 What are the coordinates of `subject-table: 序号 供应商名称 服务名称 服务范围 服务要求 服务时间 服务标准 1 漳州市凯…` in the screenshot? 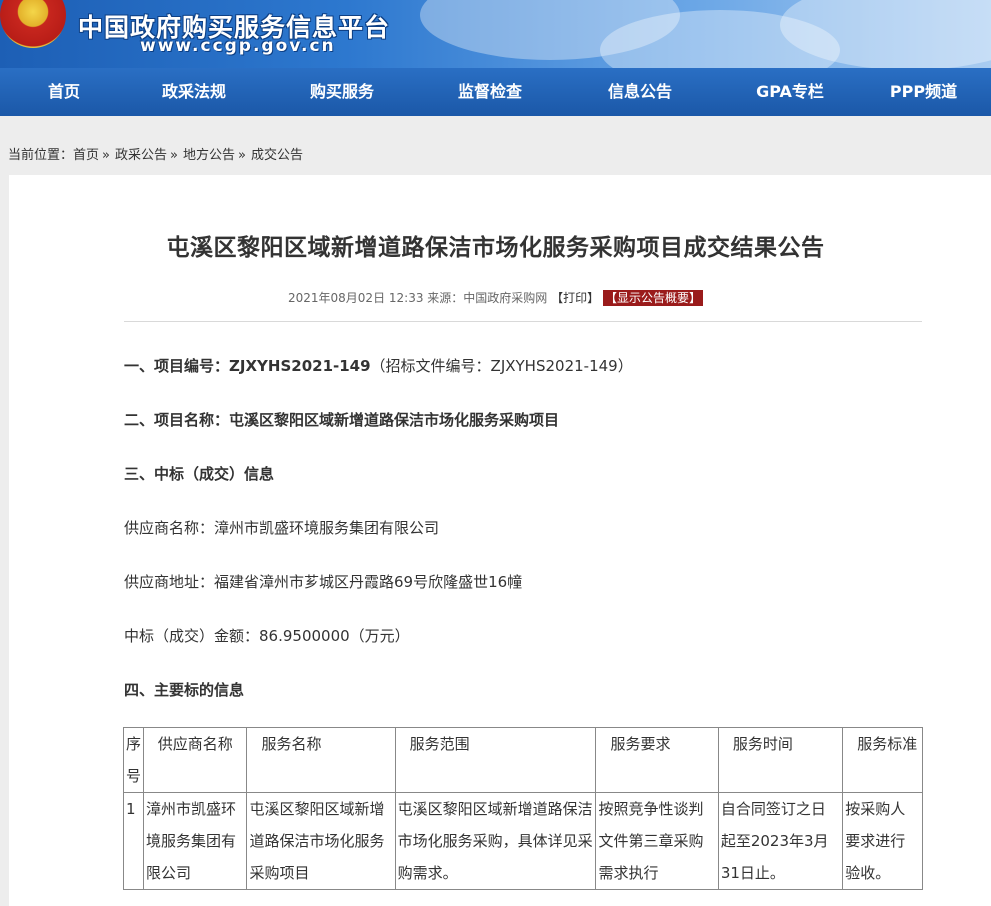 It's located at (522, 808).